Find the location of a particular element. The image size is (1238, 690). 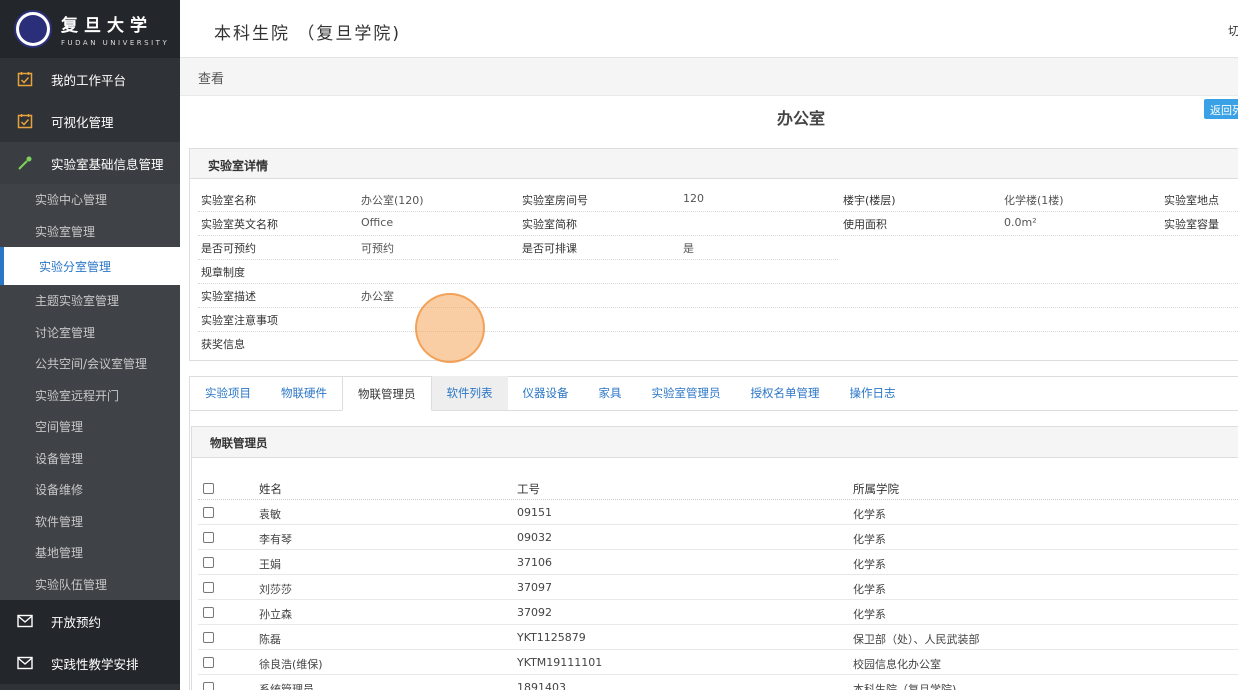

detail-label: 是否可预约 is located at coordinates (228, 248).